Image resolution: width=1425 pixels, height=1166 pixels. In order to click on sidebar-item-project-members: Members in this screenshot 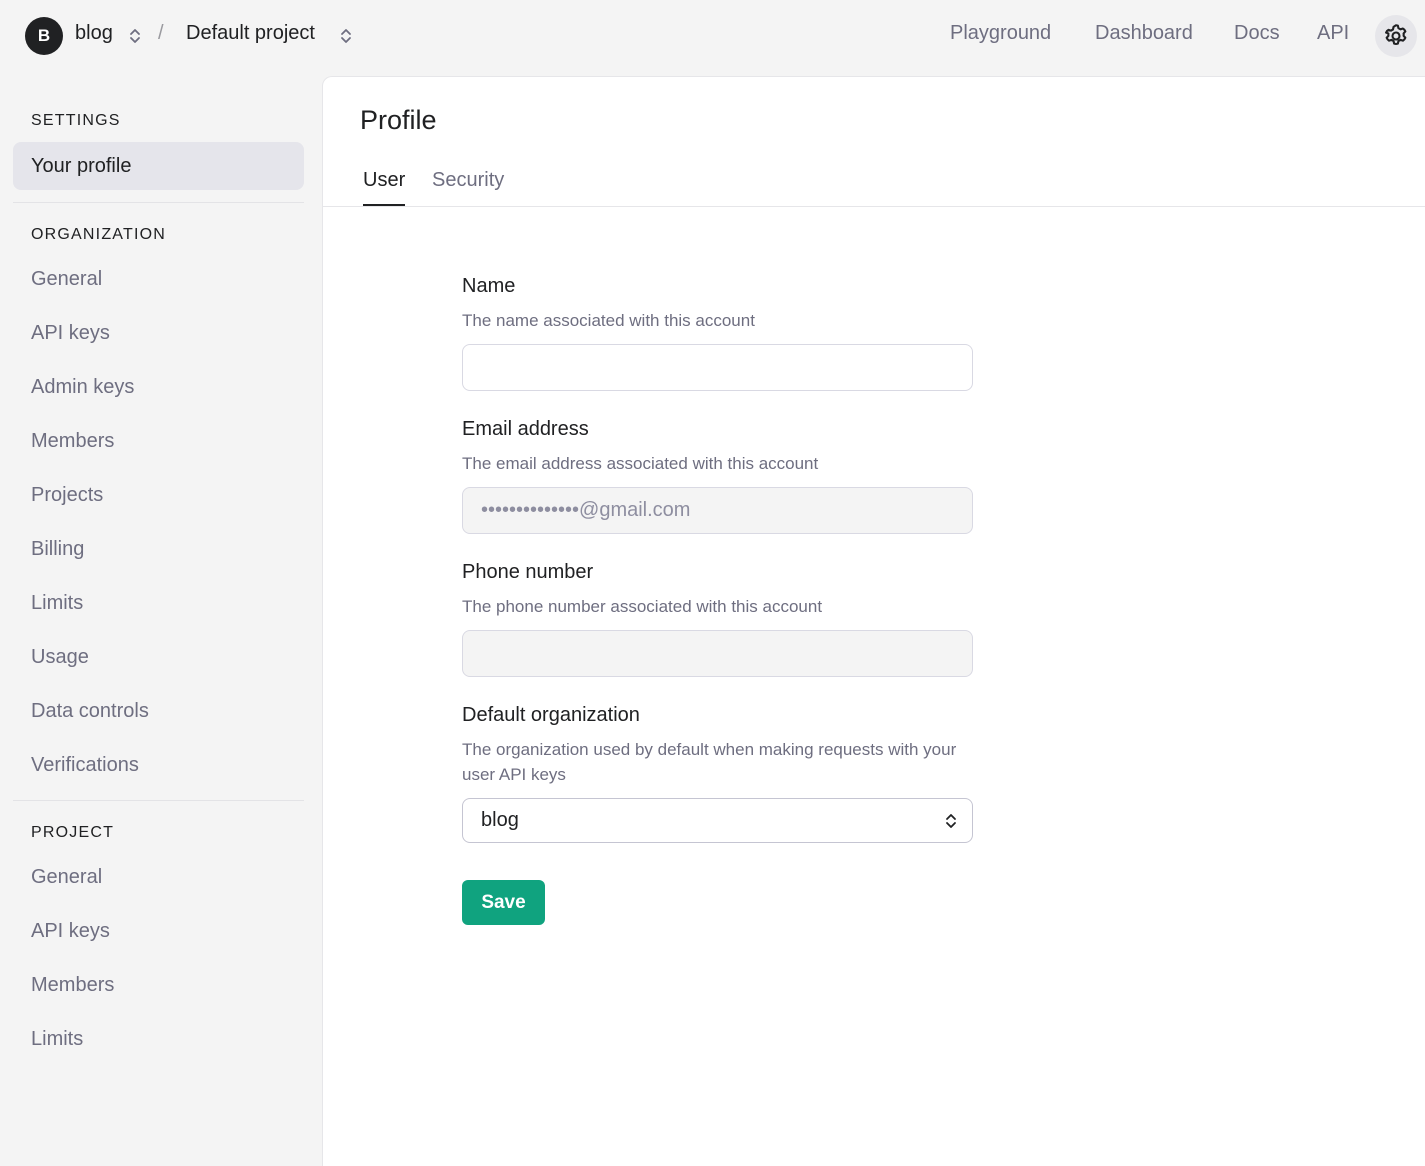, I will do `click(158, 985)`.